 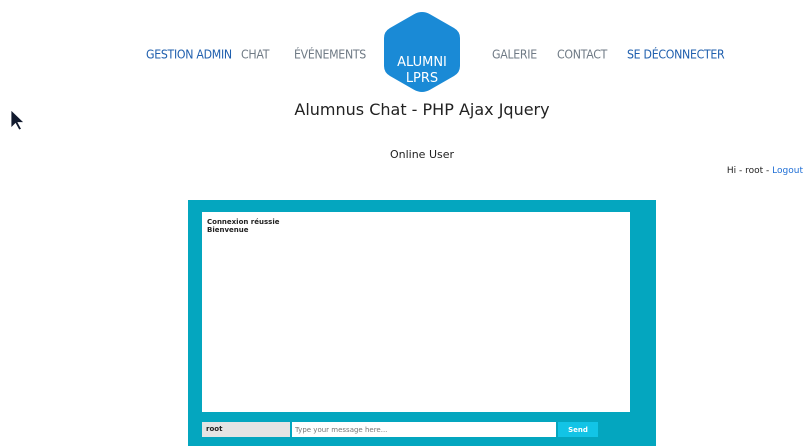 What do you see at coordinates (422, 154) in the screenshot?
I see `online-user-label: Online User` at bounding box center [422, 154].